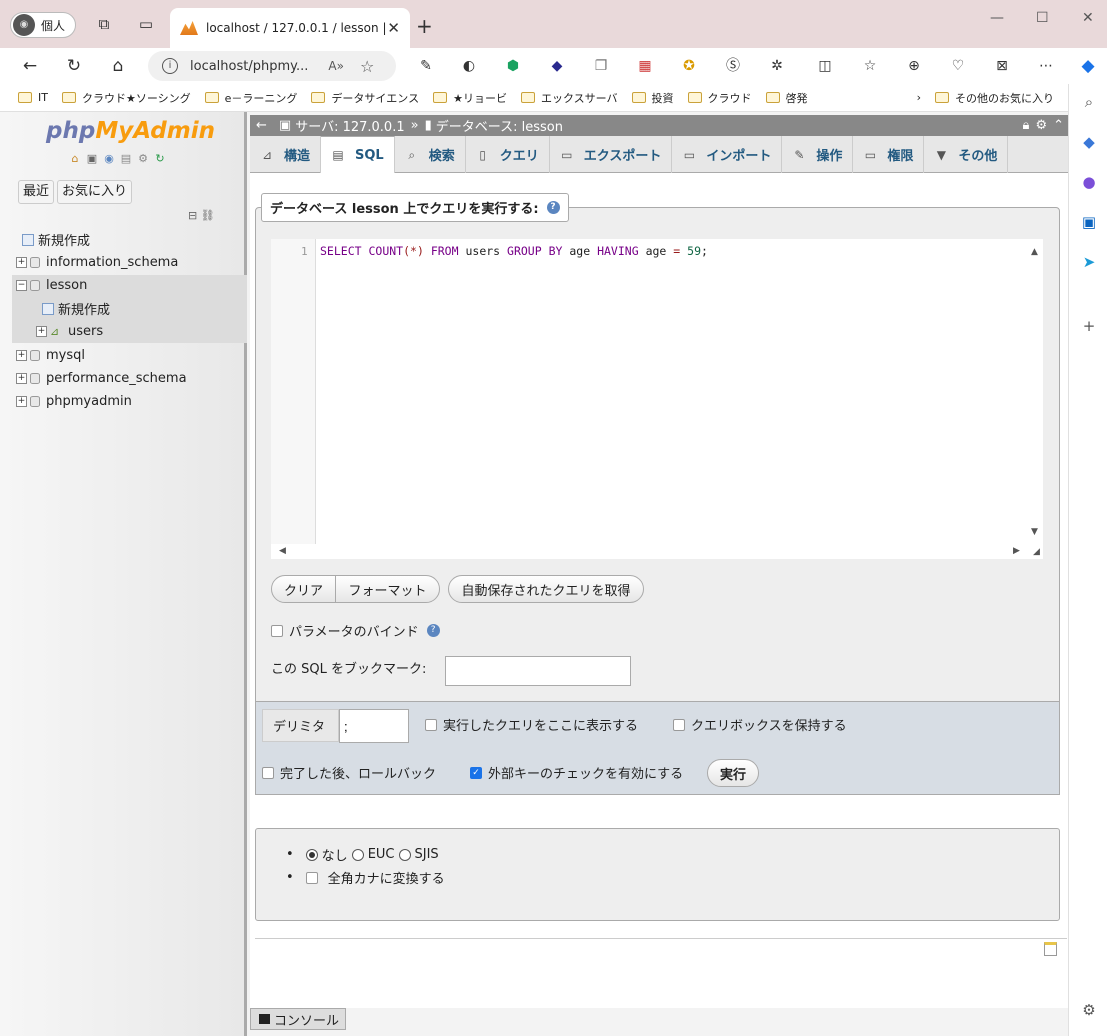  What do you see at coordinates (76, 308) in the screenshot?
I see `tree-new-table: 新規作成` at bounding box center [76, 308].